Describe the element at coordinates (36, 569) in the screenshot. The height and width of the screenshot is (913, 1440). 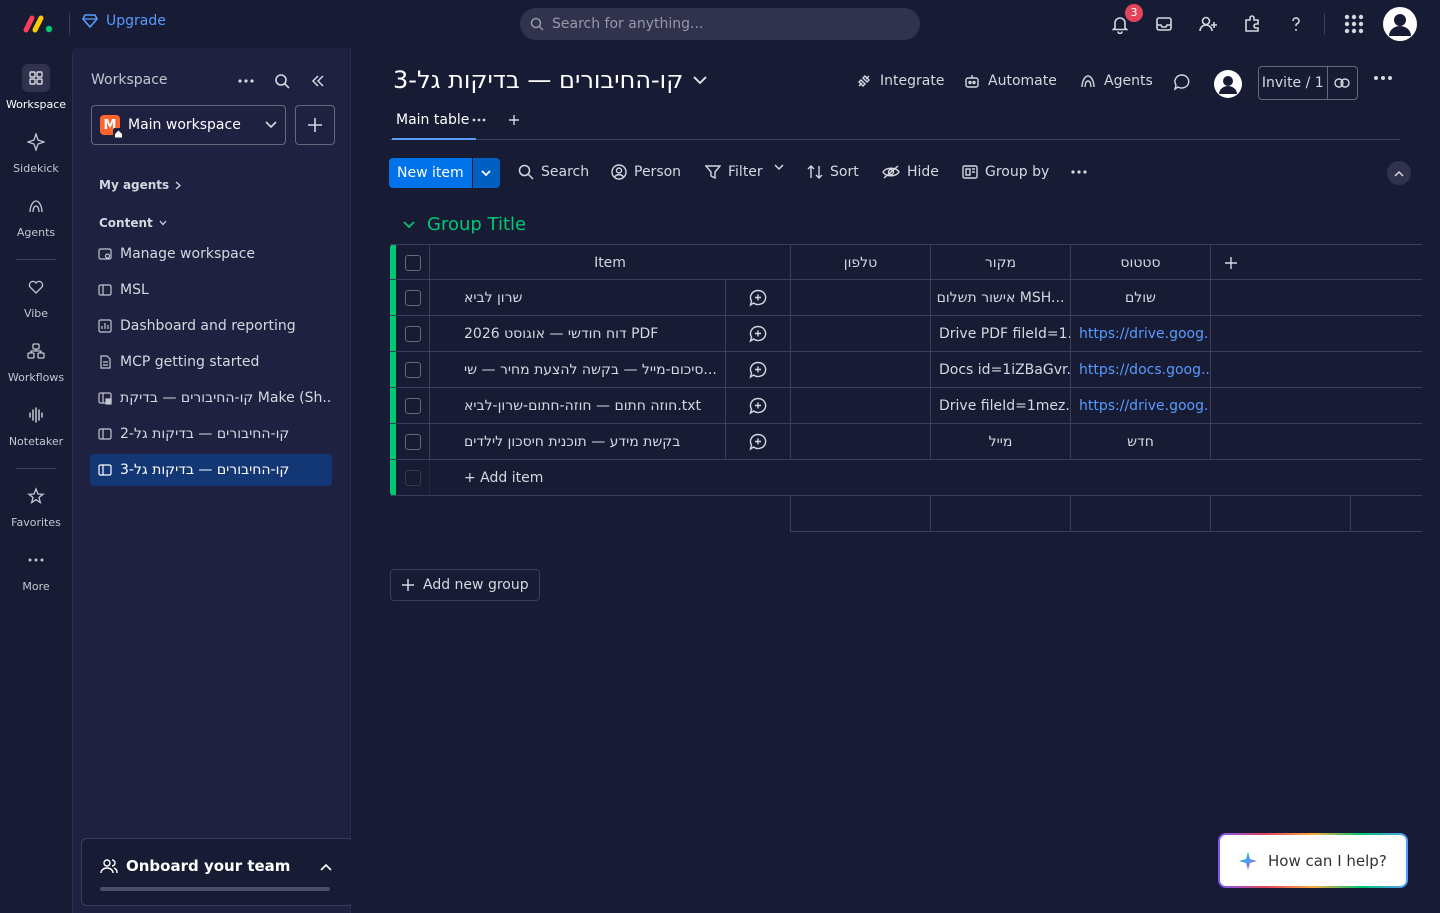
I see `rail-more: More` at that location.